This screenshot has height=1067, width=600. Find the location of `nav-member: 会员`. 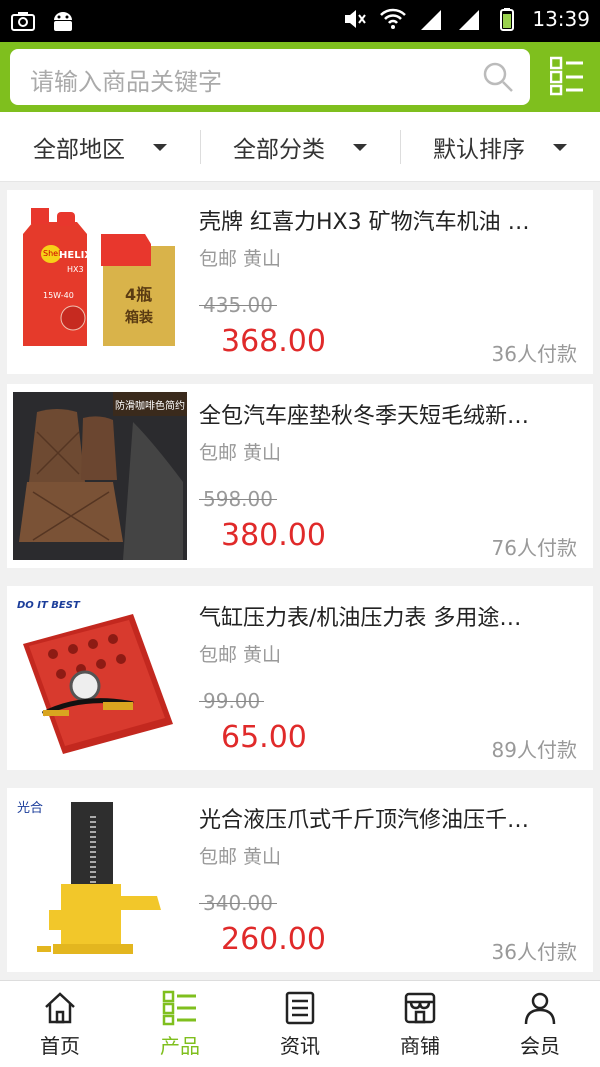

nav-member: 会员 is located at coordinates (540, 1024).